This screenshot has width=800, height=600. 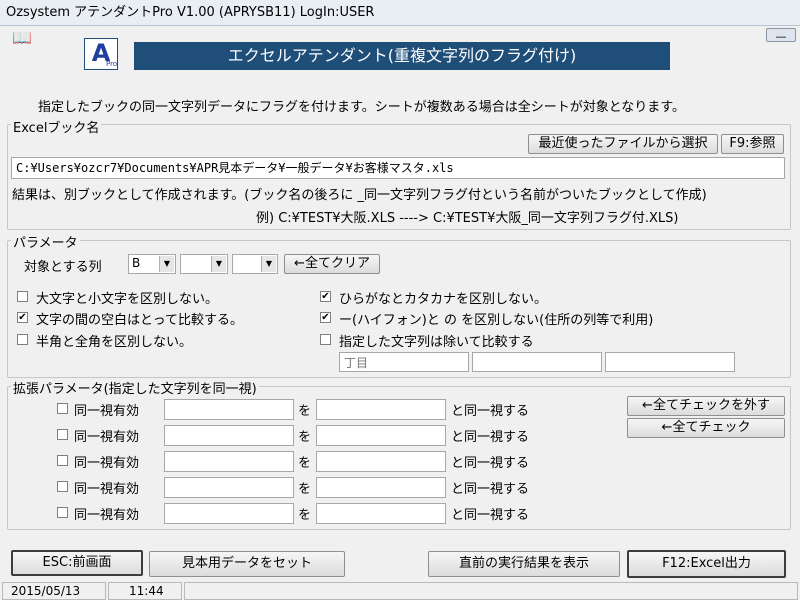 I want to click on status-time: 11:44, so click(x=145, y=591).